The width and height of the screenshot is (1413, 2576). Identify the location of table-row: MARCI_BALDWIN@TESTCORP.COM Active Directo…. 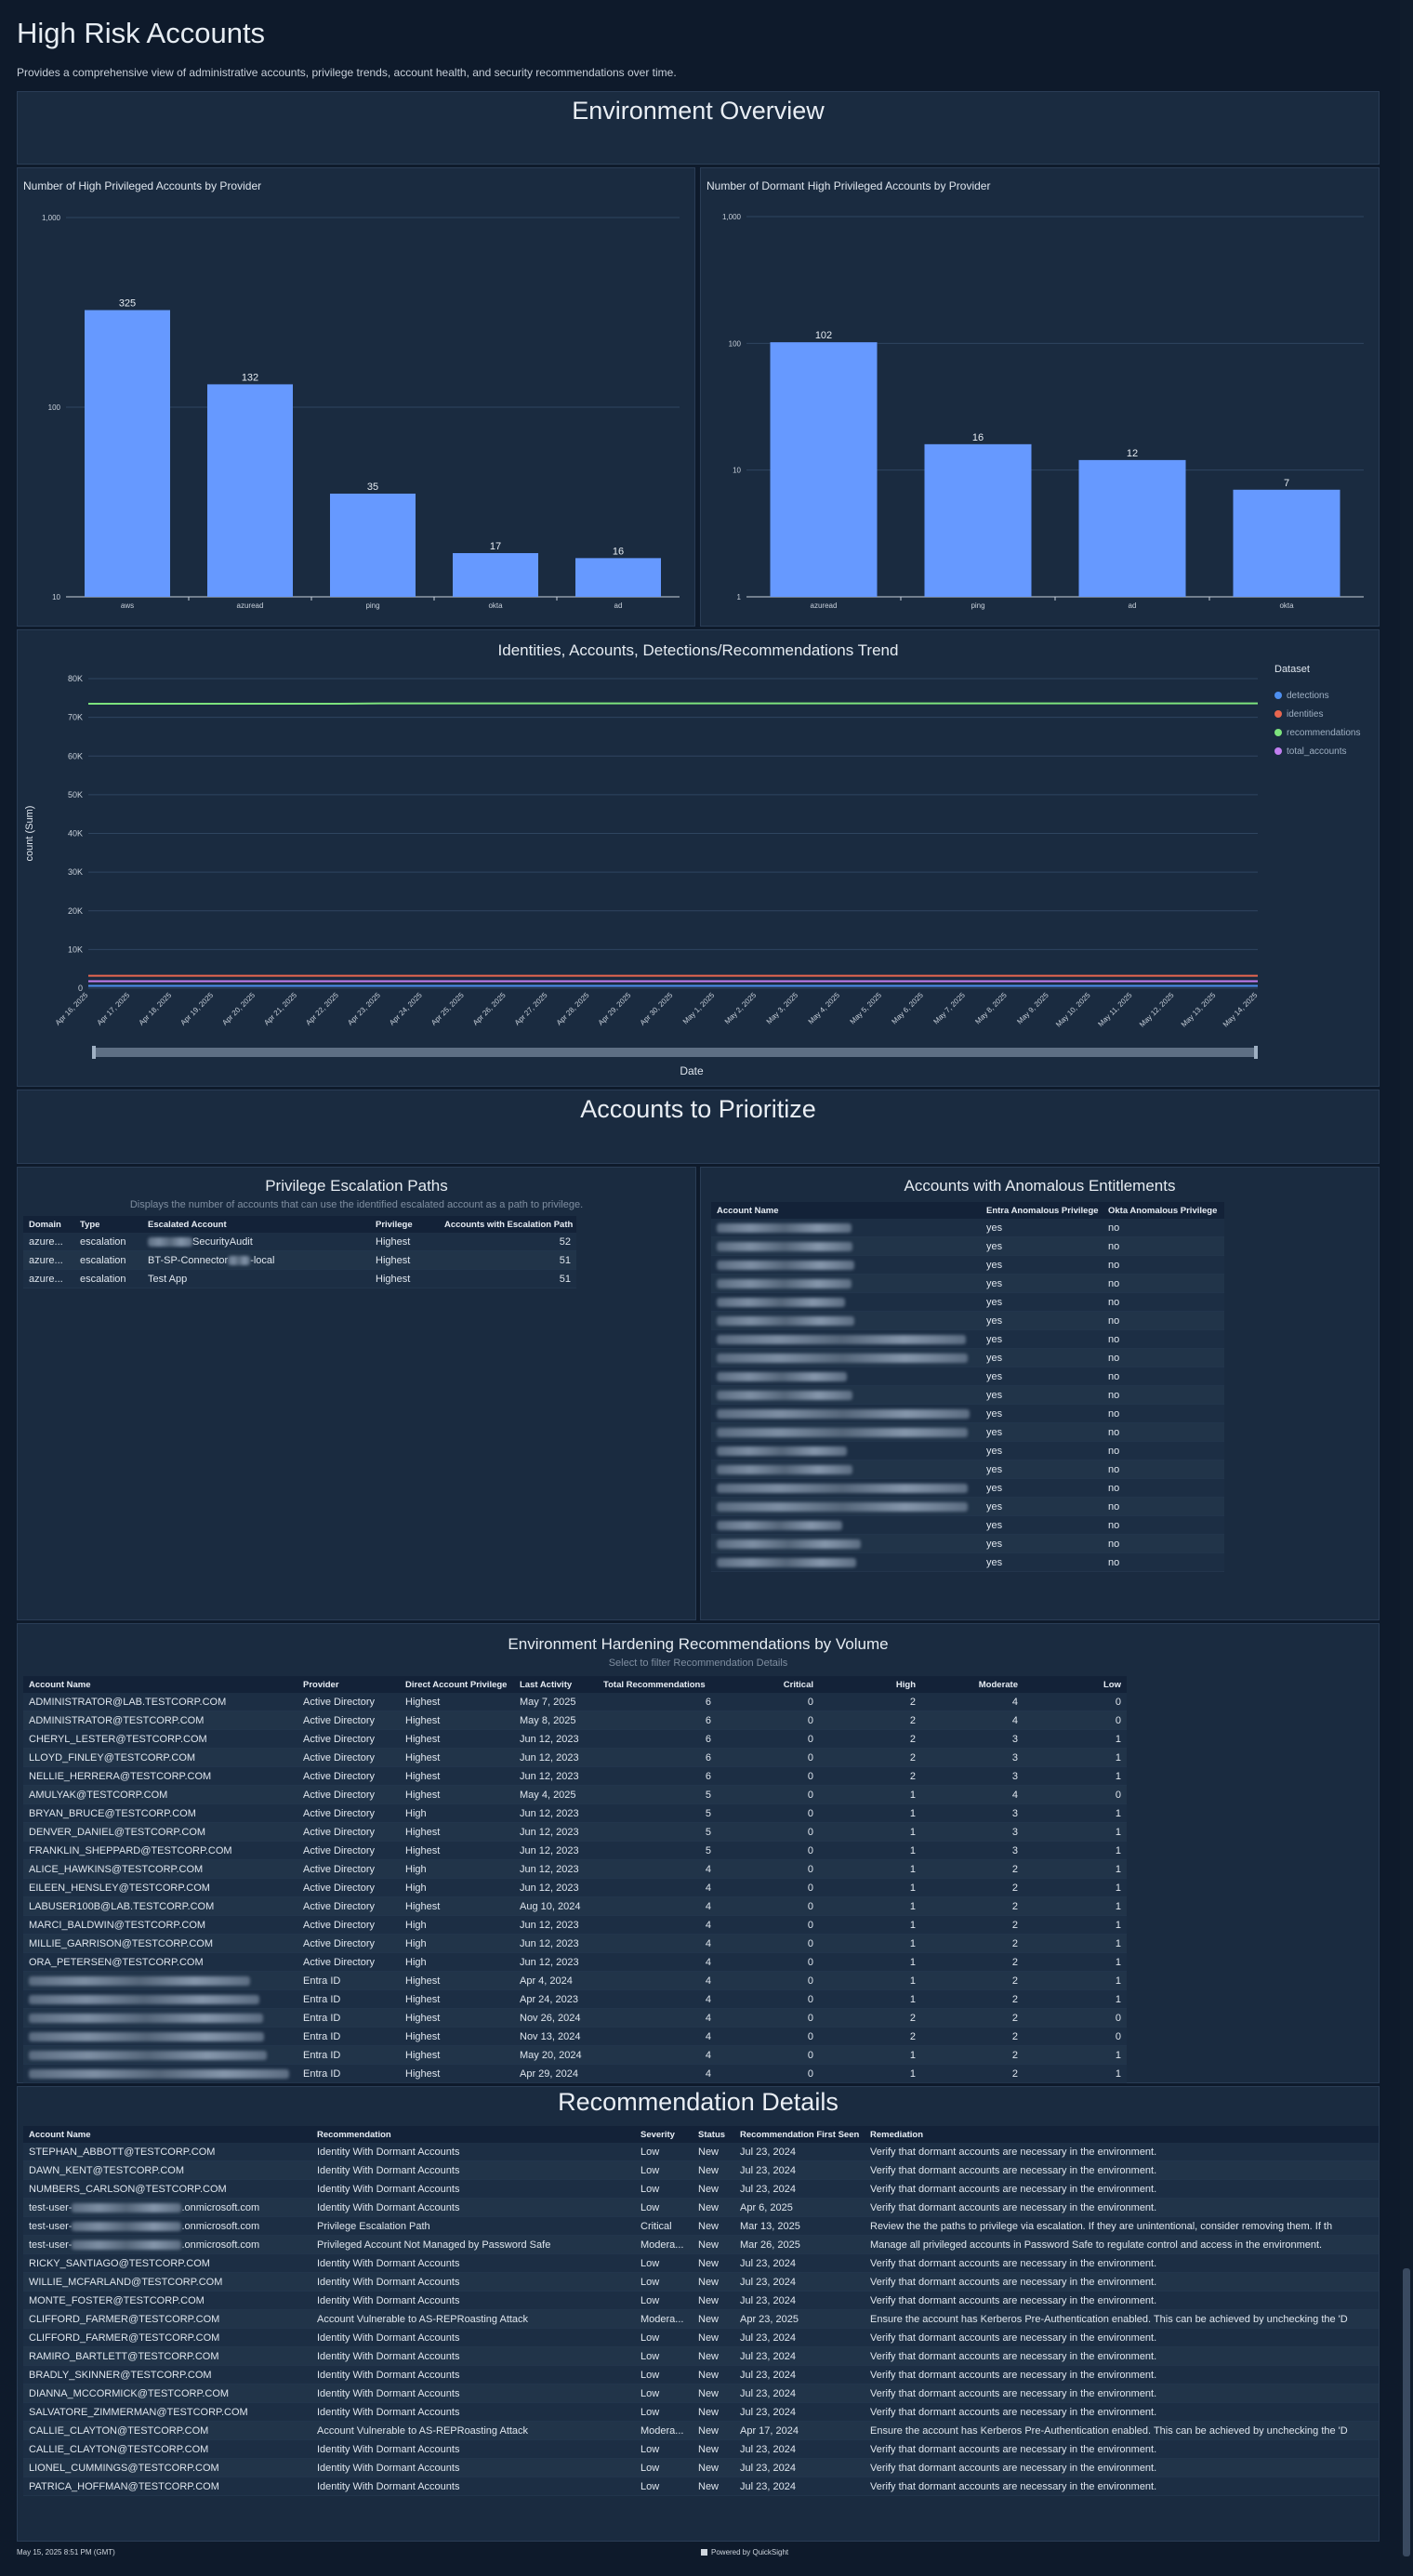
(575, 1925).